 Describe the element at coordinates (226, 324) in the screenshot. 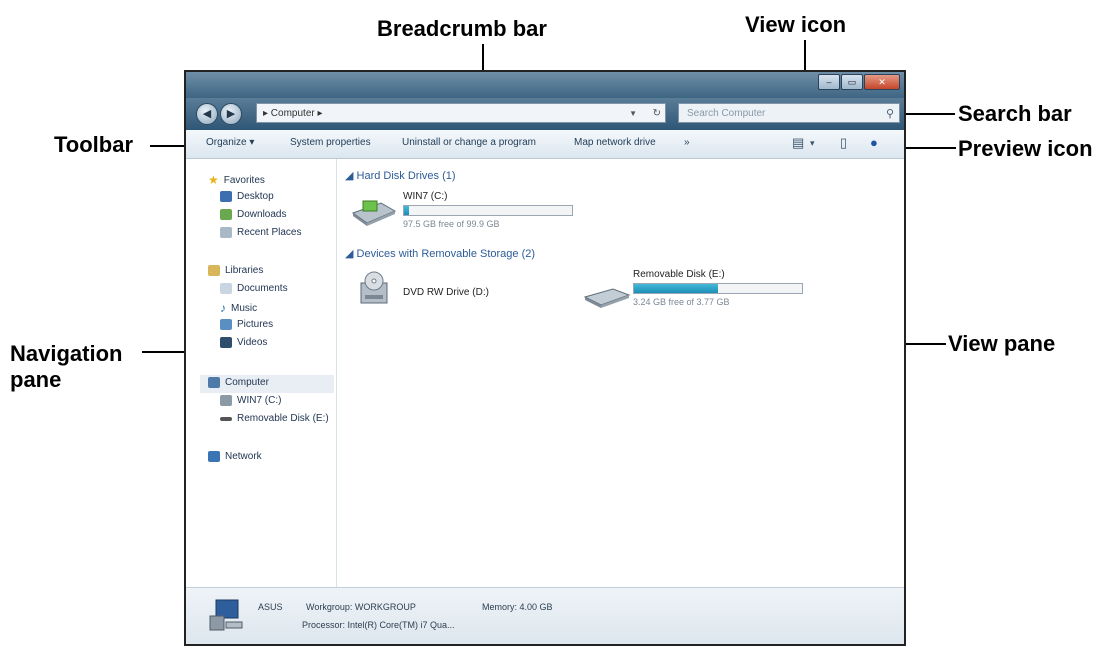

I see `pictures-icon` at that location.